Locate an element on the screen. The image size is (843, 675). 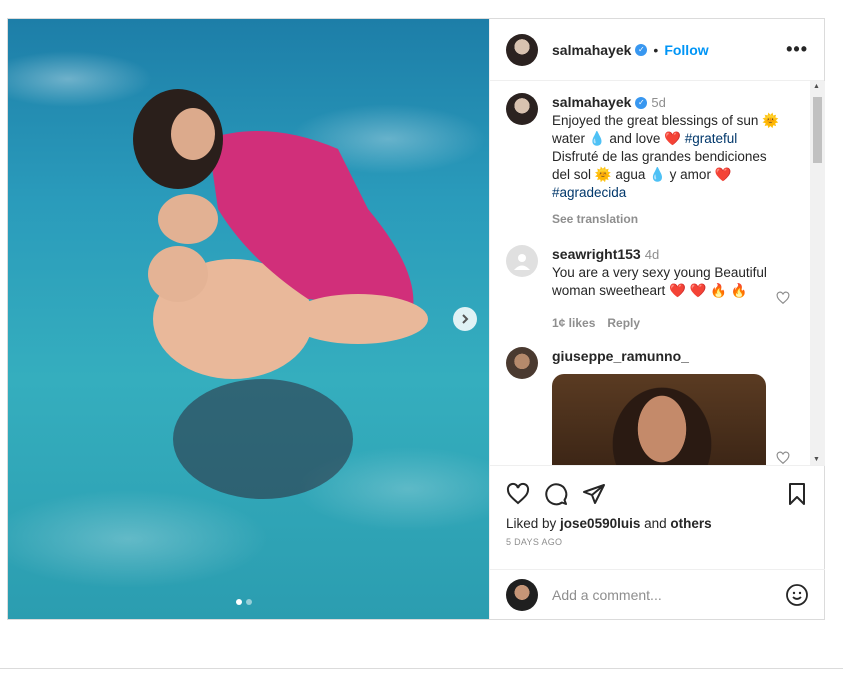
liked-and: and is located at coordinates (655, 523).